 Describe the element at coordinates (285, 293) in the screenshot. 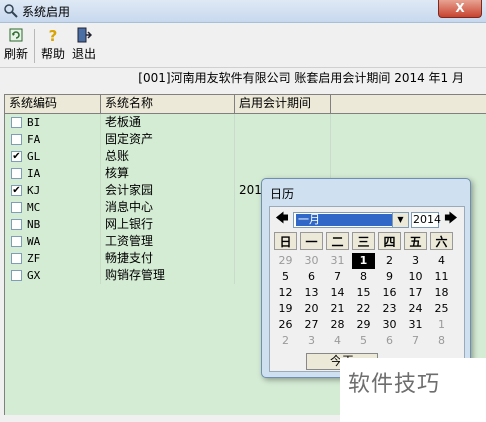

I see `calendar-day: 12` at that location.